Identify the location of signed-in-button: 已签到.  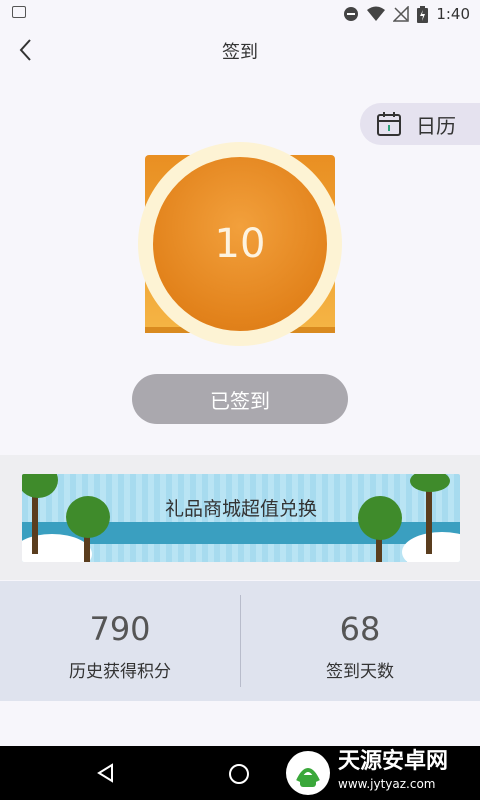
(240, 399).